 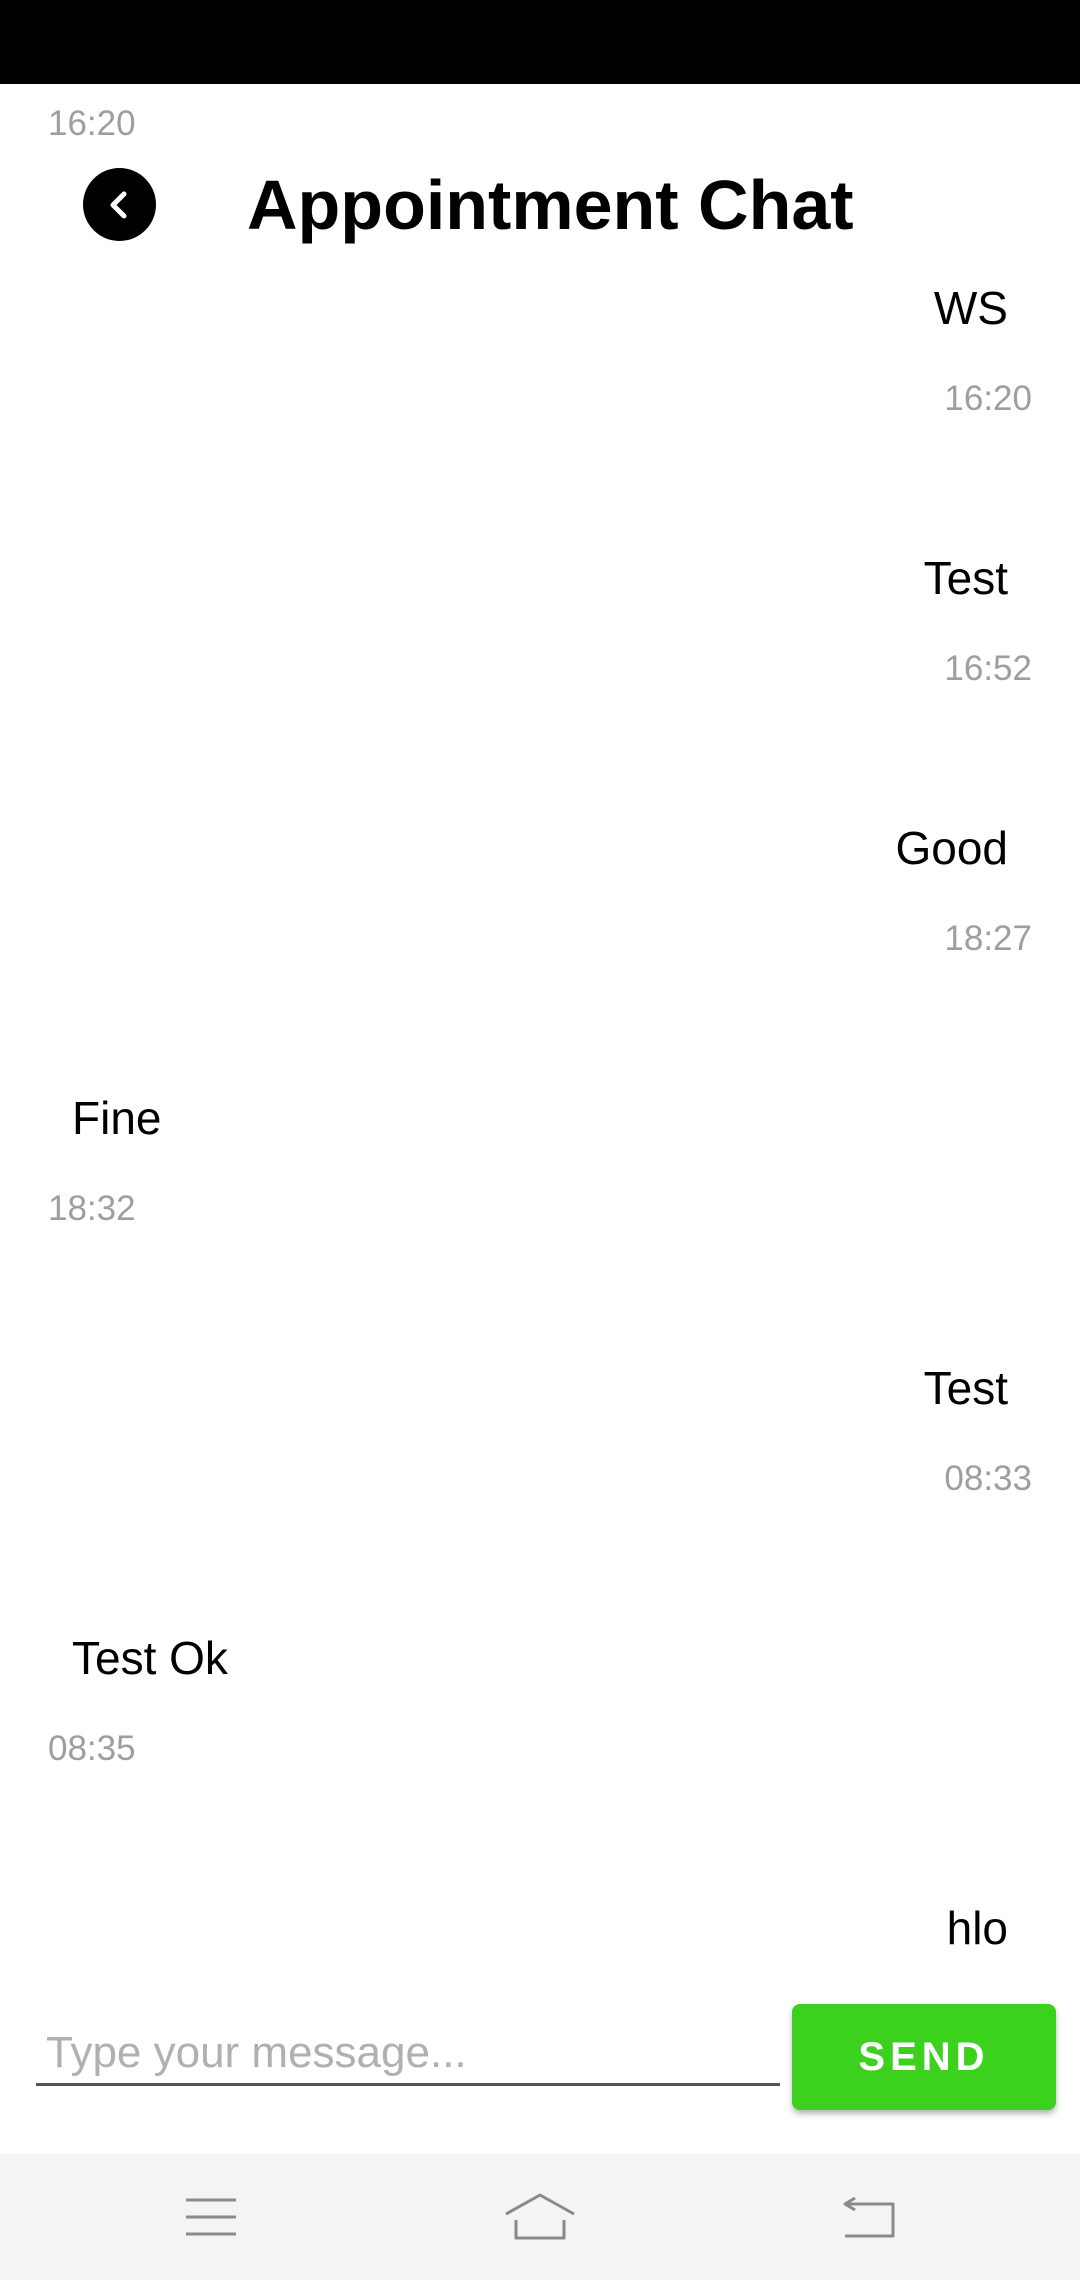 What do you see at coordinates (970, 308) in the screenshot?
I see `message-text: WS` at bounding box center [970, 308].